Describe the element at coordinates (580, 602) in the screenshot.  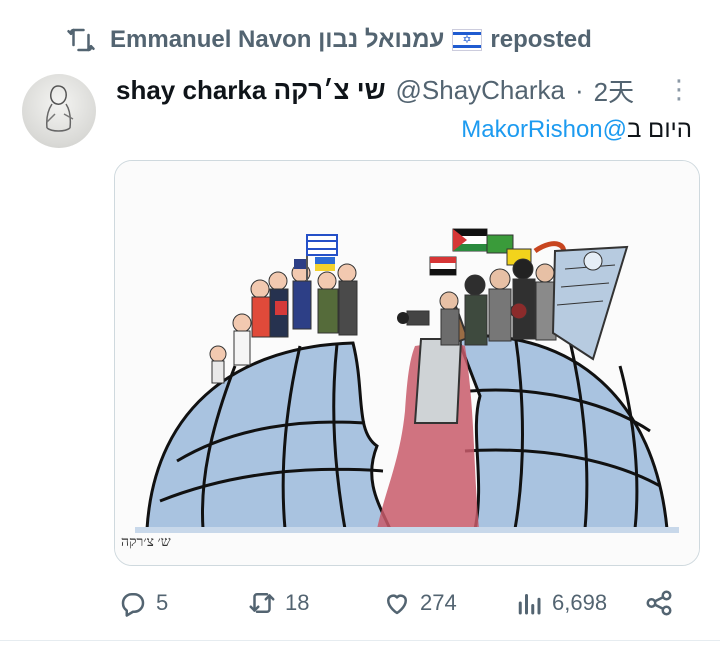
I see `views-count: 6,698` at that location.